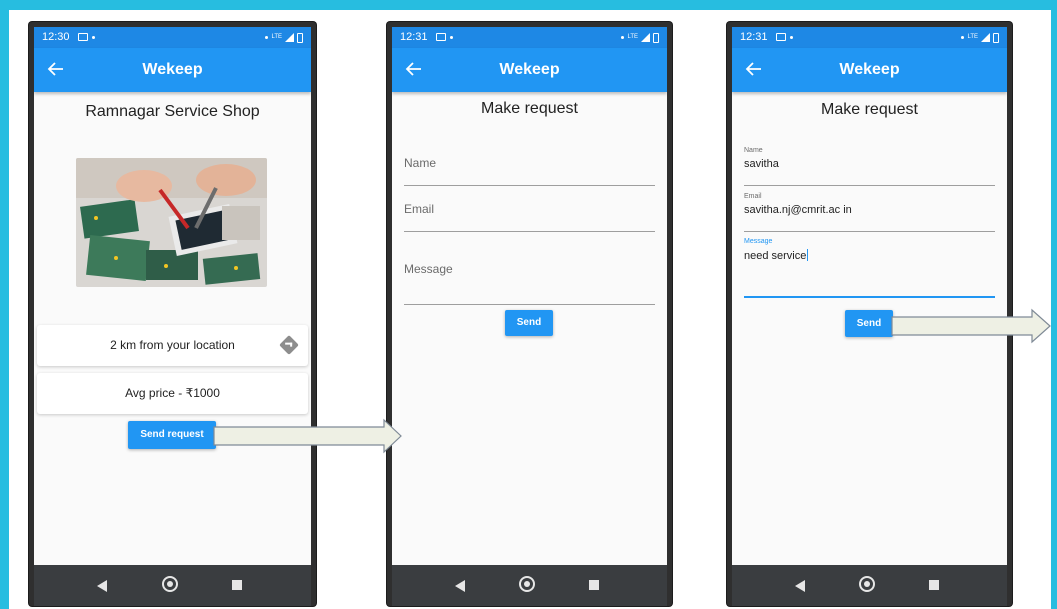  What do you see at coordinates (1054, 304) in the screenshot?
I see `frame-border-right` at bounding box center [1054, 304].